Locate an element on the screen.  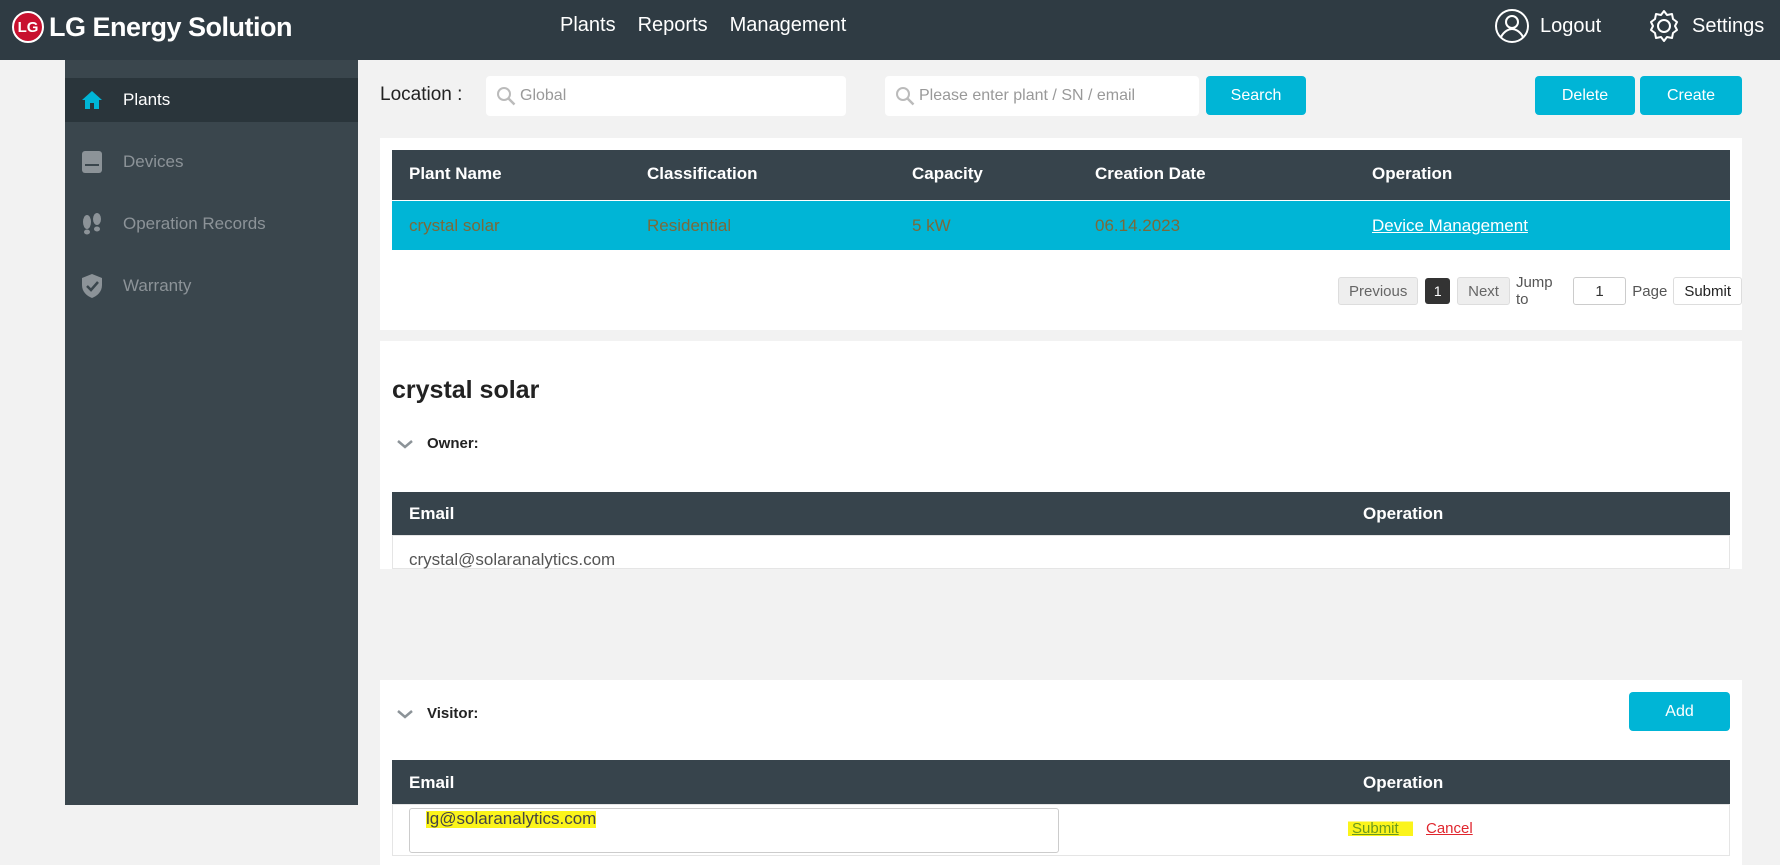
settings-button: Settings is located at coordinates (1705, 26).